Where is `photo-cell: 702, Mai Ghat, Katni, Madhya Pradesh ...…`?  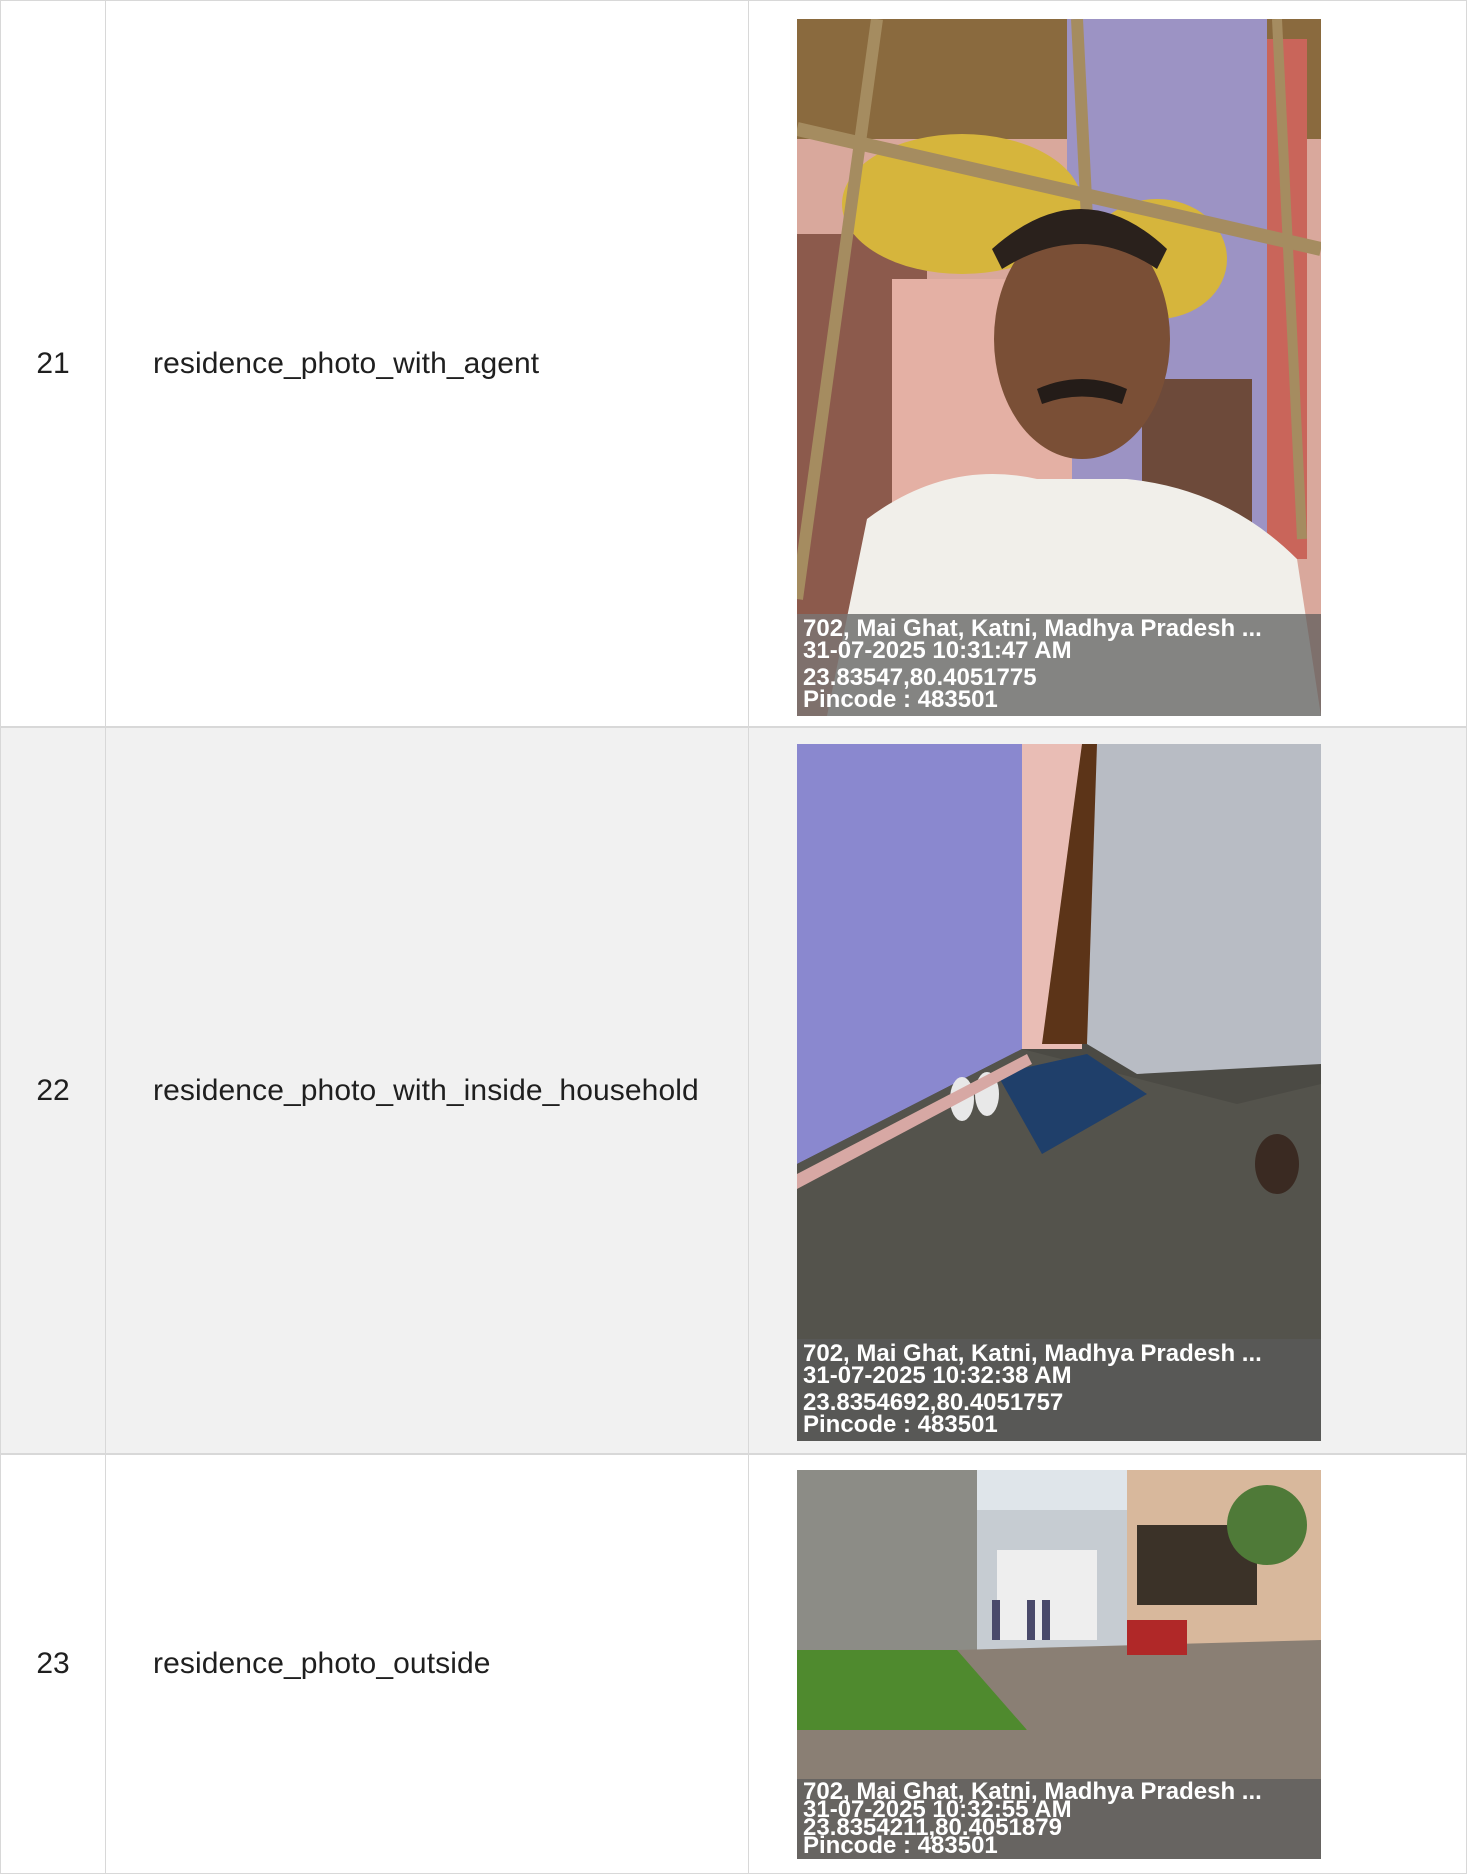 photo-cell: 702, Mai Ghat, Katni, Madhya Pradesh ...… is located at coordinates (1107, 1664).